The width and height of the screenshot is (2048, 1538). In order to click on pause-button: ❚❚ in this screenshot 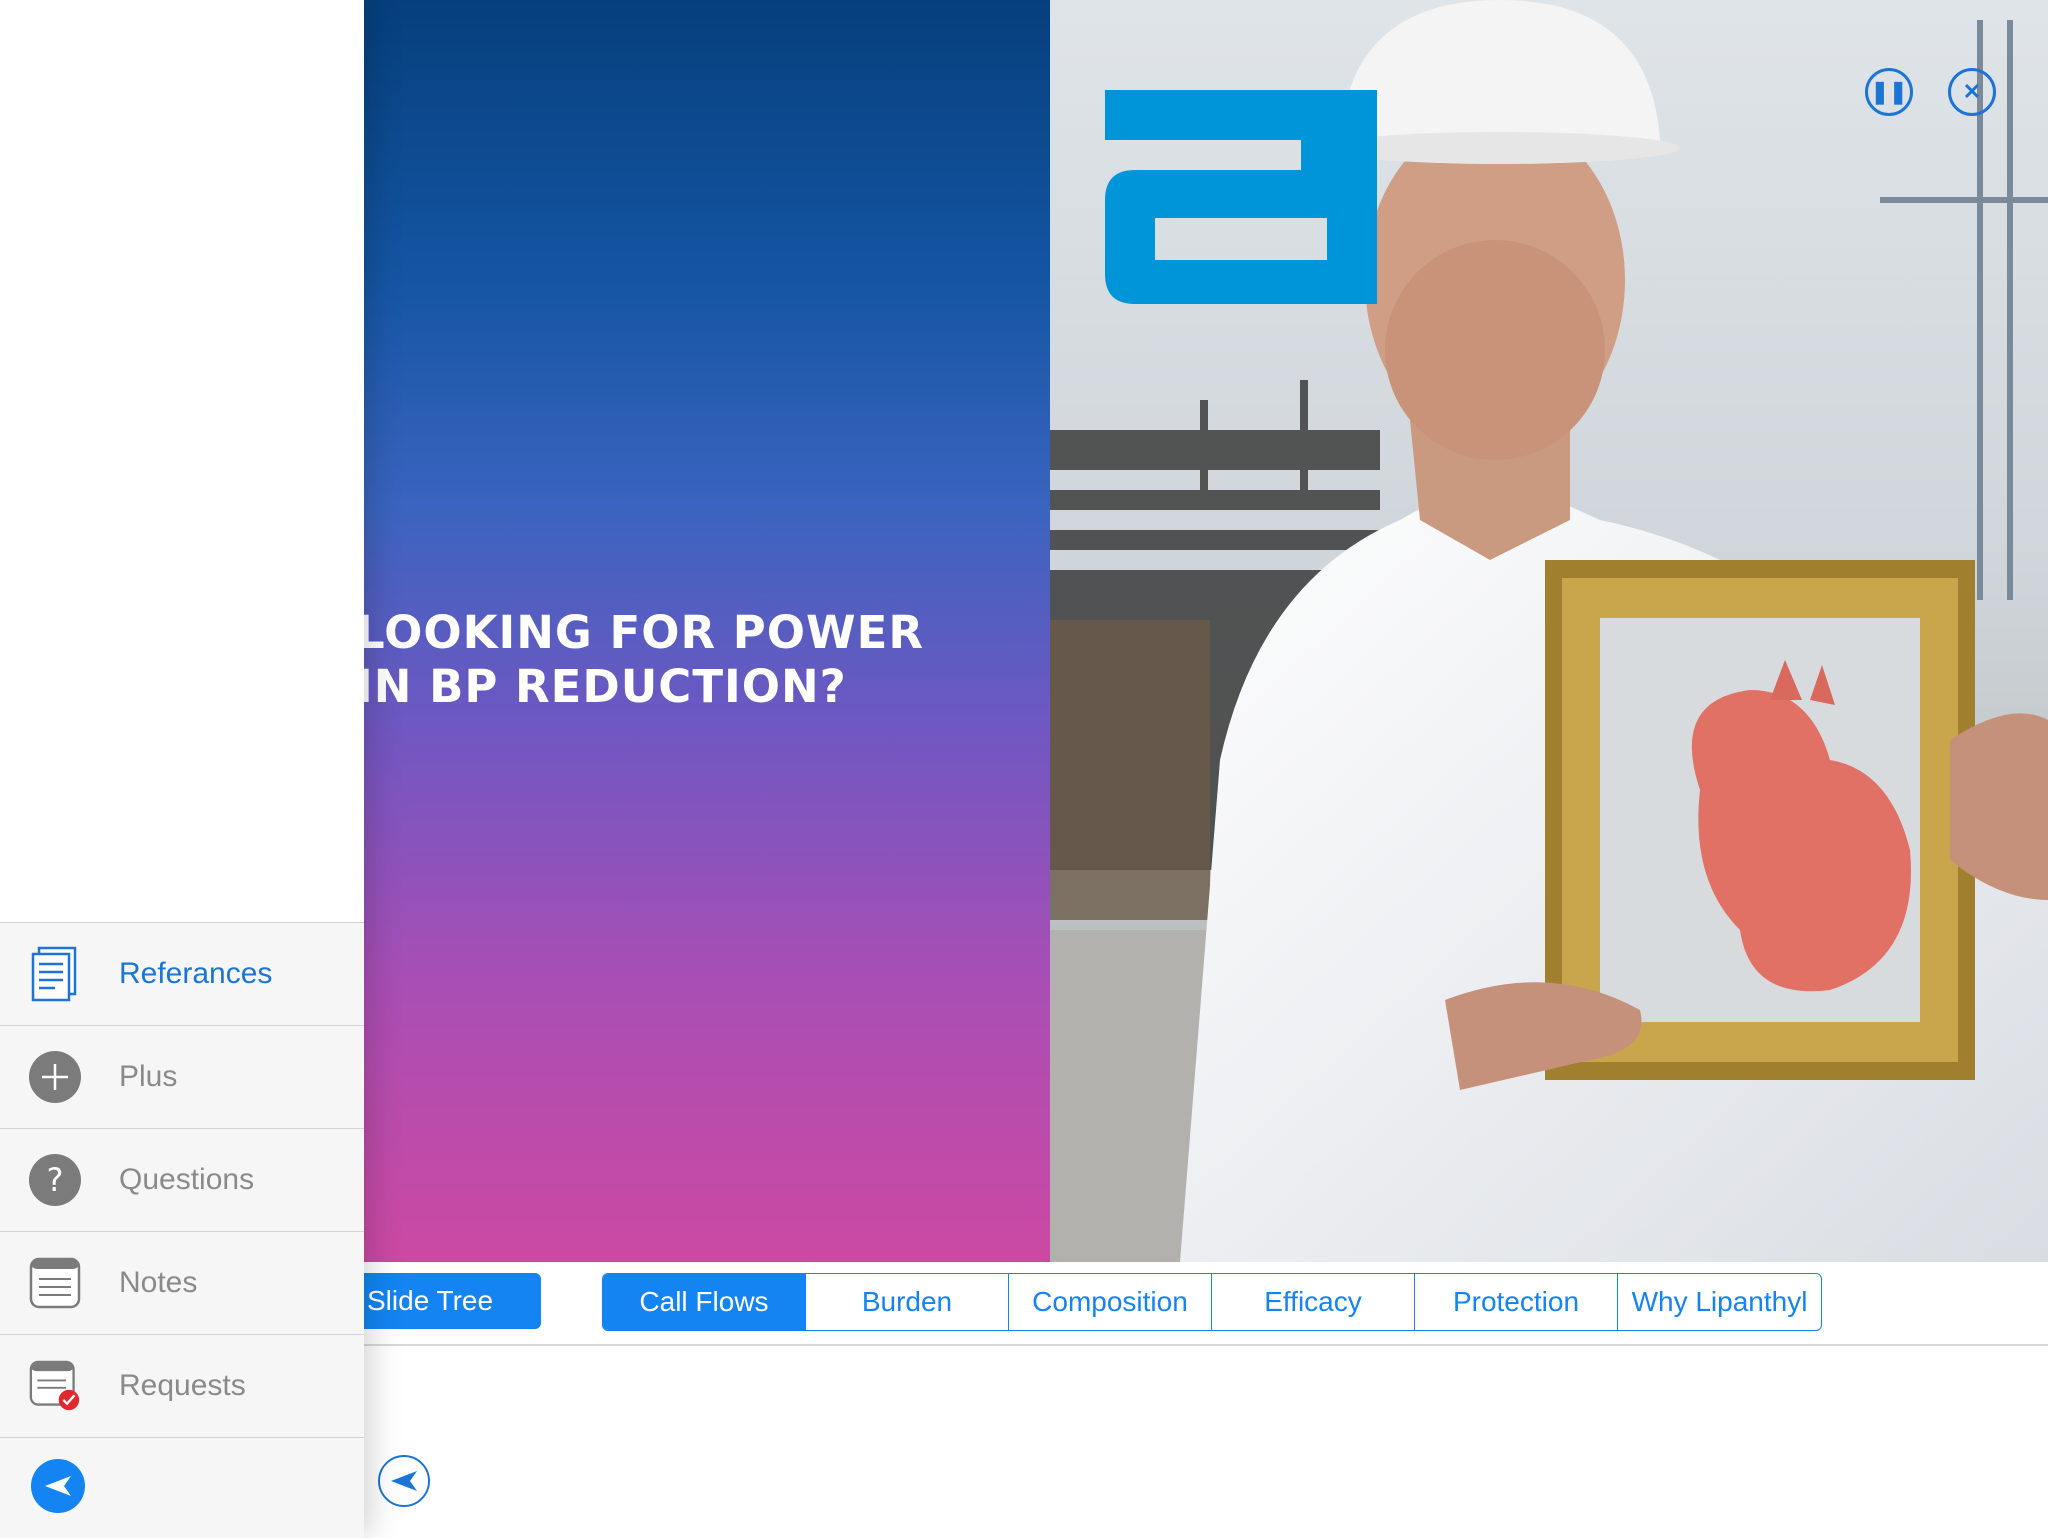, I will do `click(1889, 92)`.